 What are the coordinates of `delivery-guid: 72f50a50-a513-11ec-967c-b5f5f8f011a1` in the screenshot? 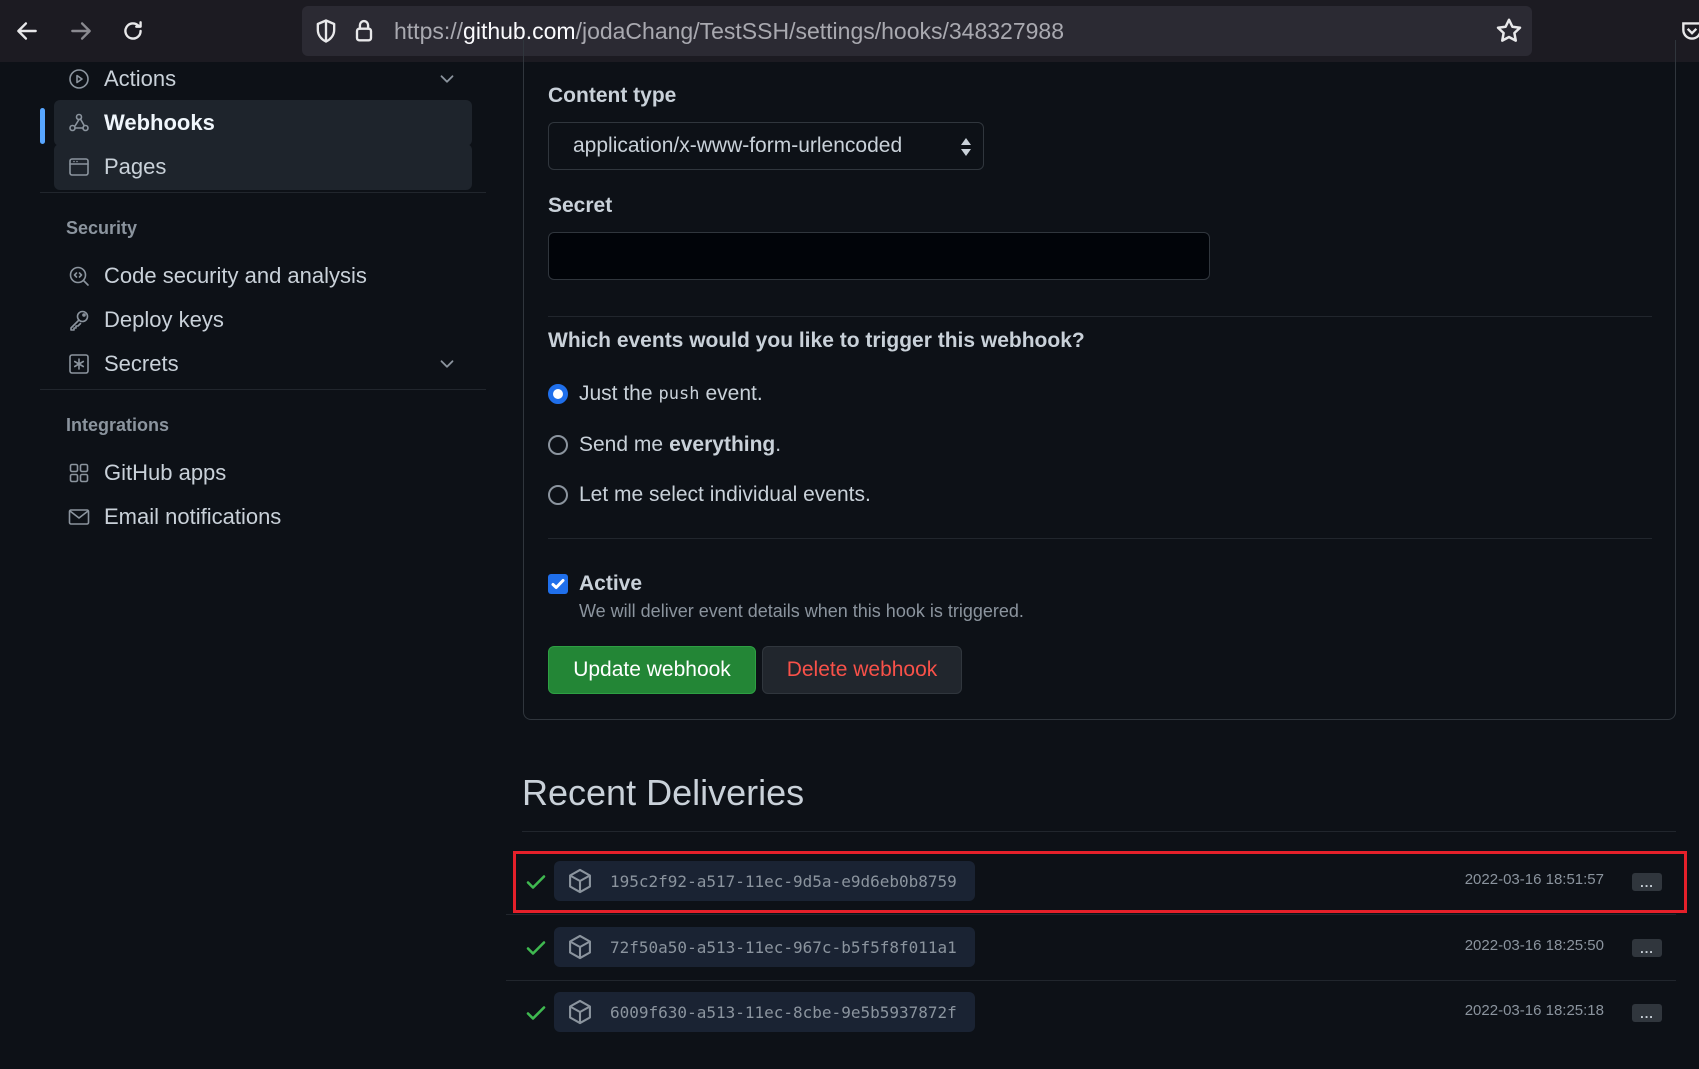 It's located at (783, 947).